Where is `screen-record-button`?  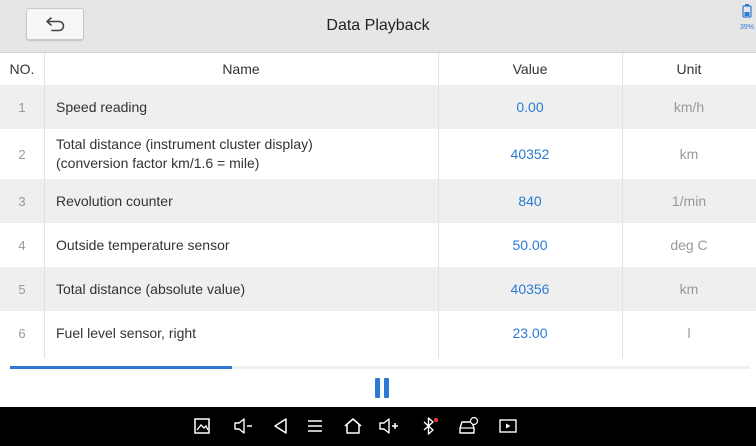 screen-record-button is located at coordinates (508, 426).